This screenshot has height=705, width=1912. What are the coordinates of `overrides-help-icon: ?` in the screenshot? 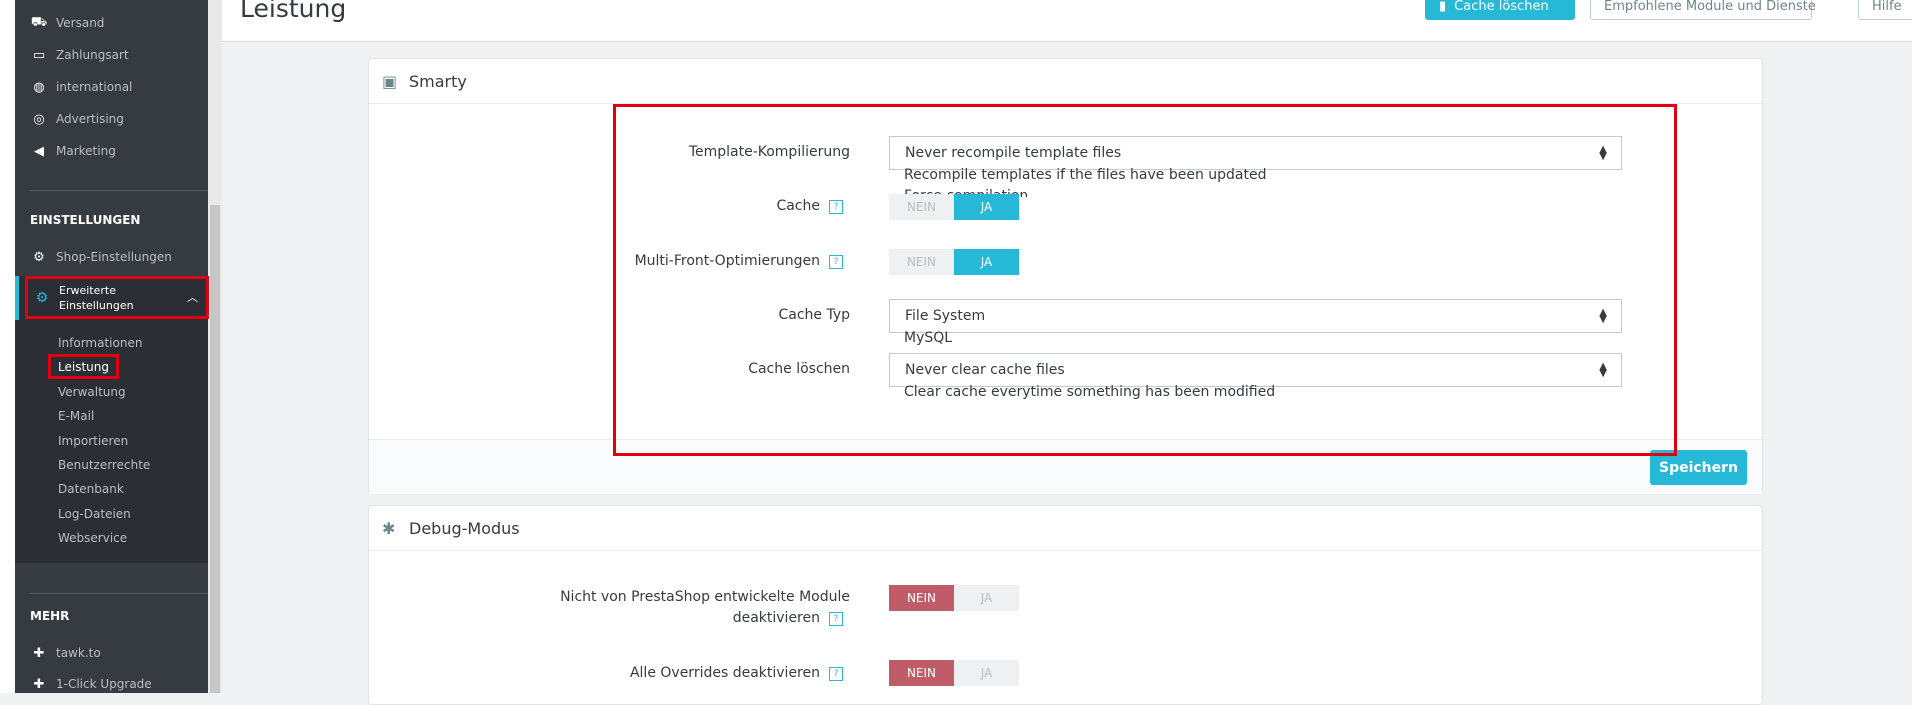 It's located at (836, 674).